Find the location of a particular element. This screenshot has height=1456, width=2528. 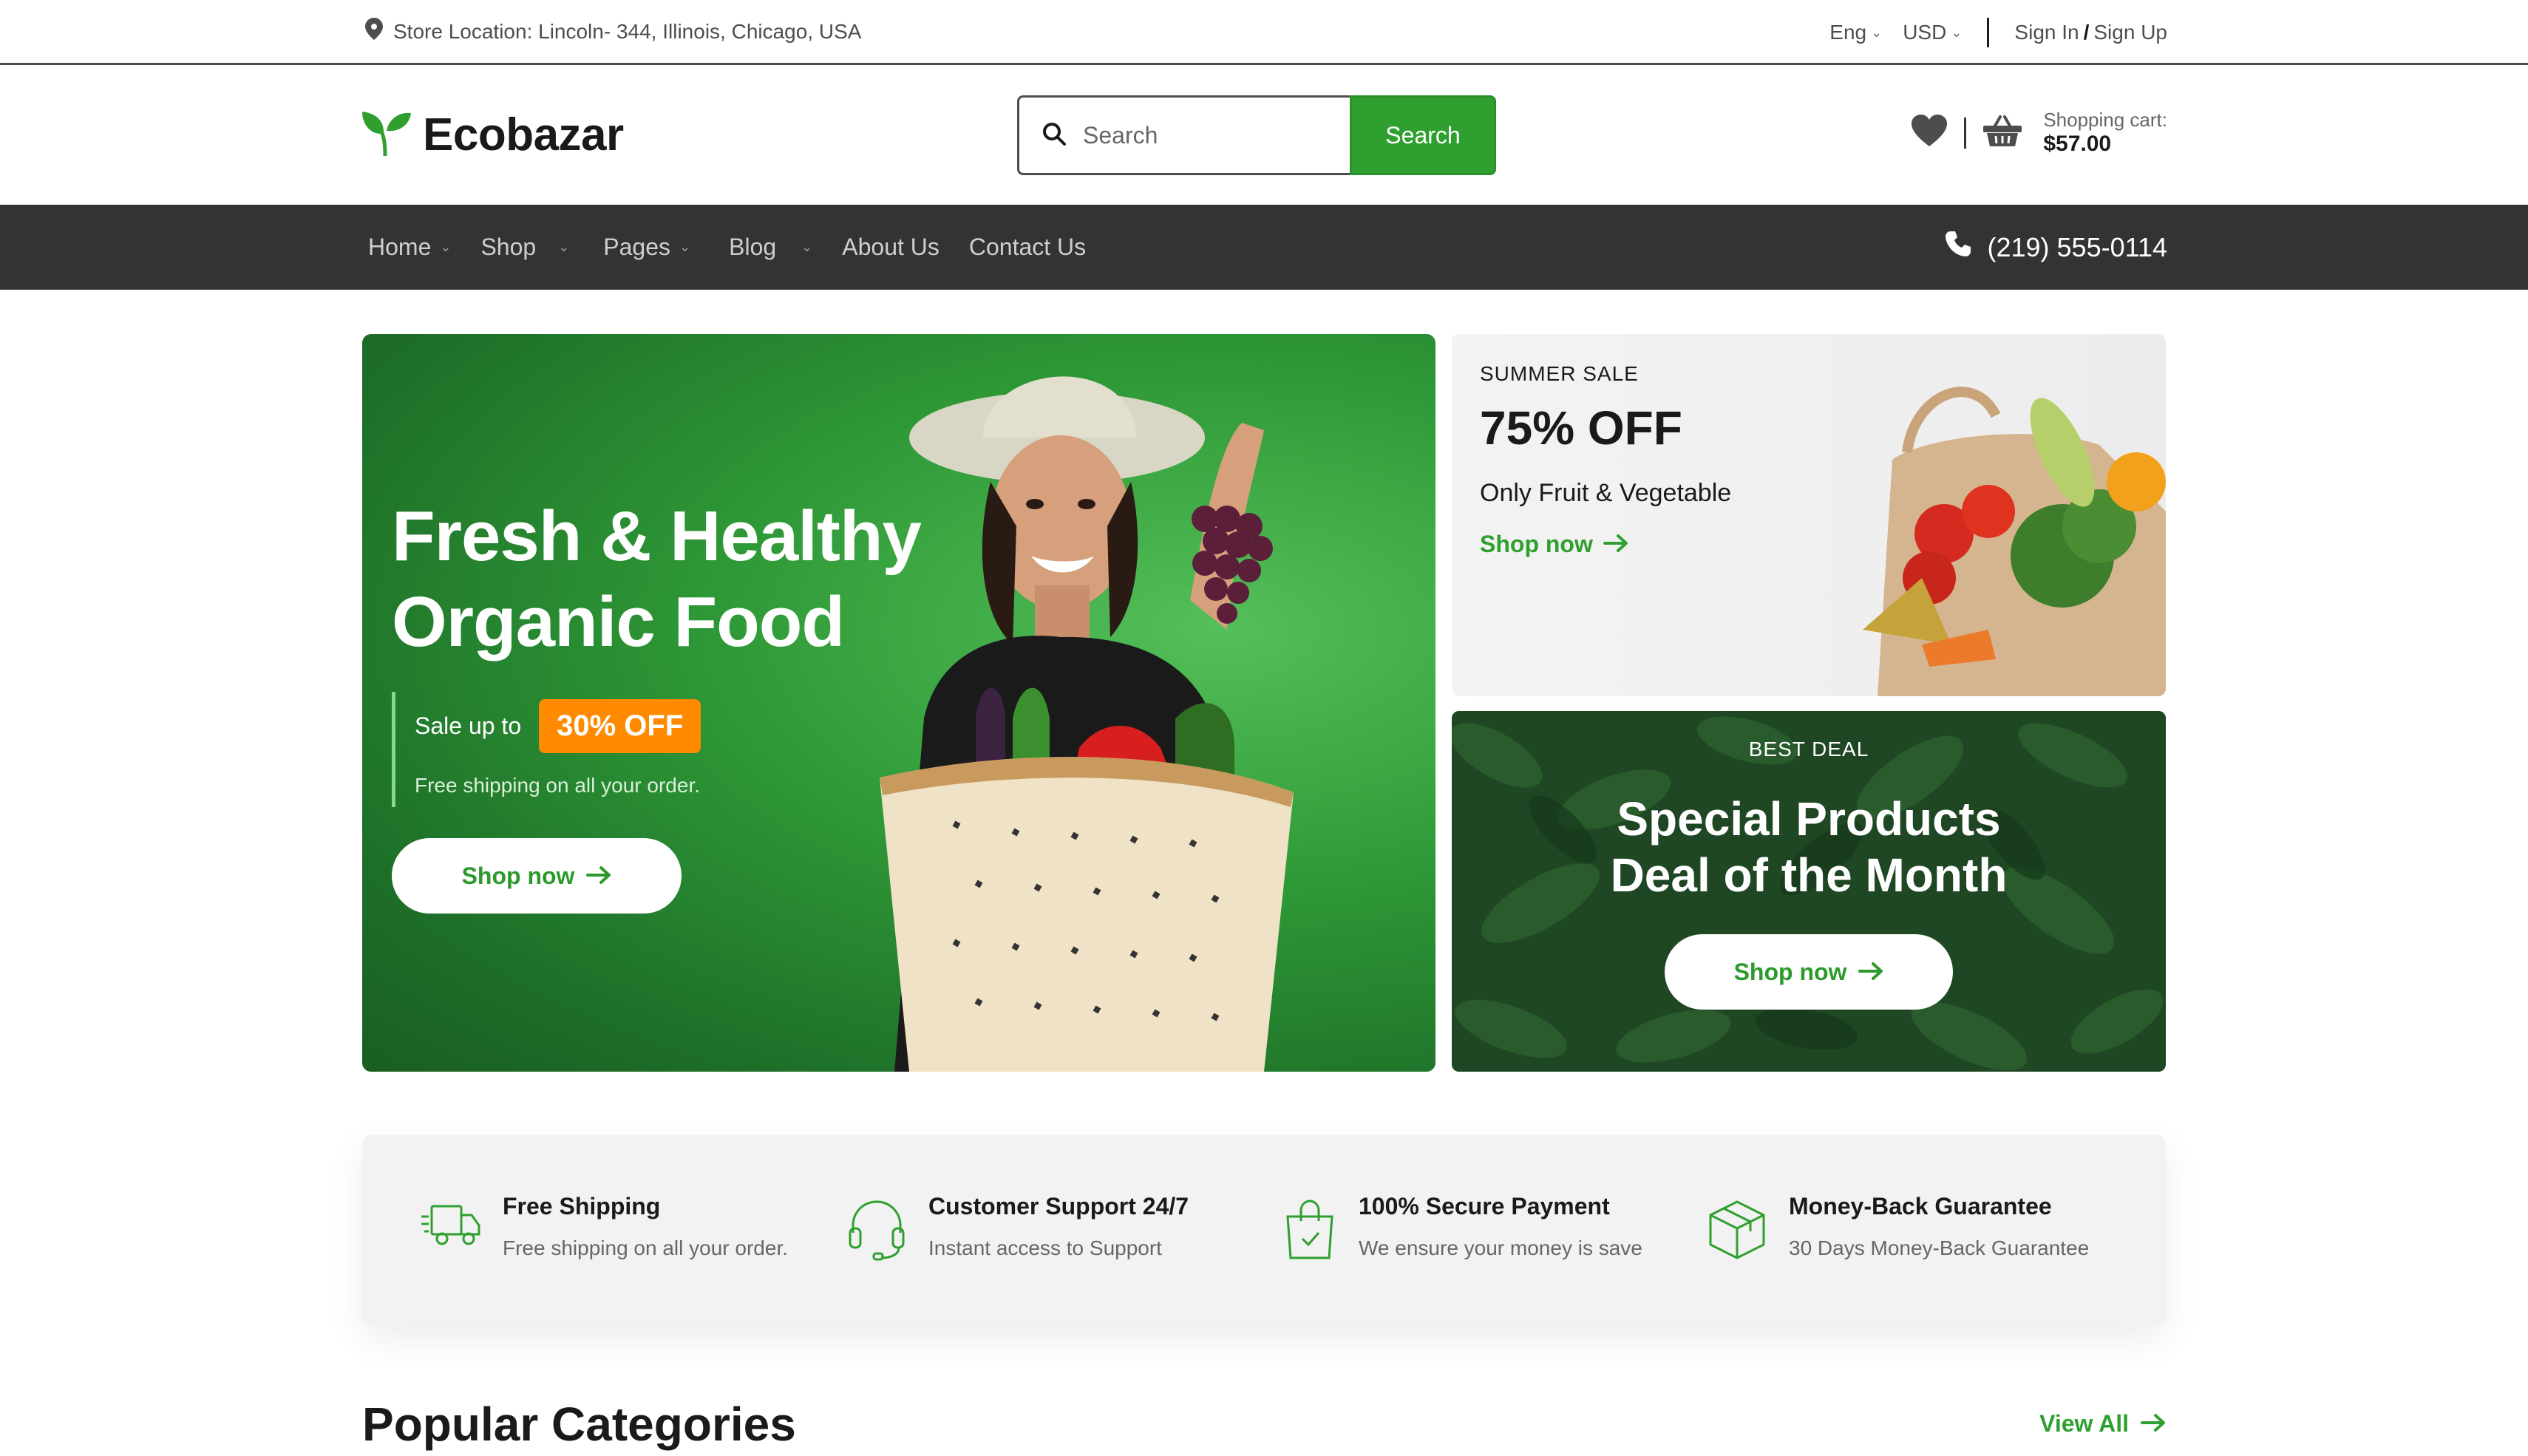

deal-headline-line1: Special Products is located at coordinates (1809, 819).